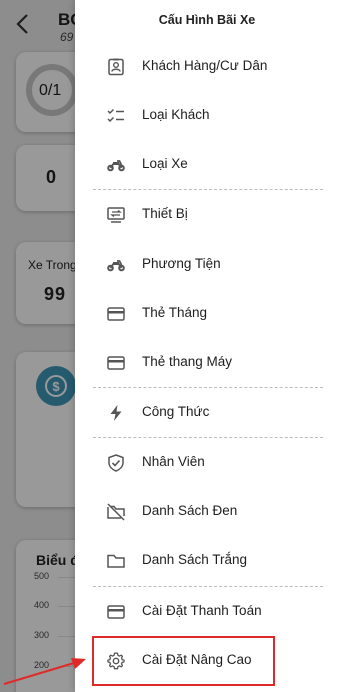 Image resolution: width=339 pixels, height=692 pixels. I want to click on menu-item-elevator-cards: Thẻ thang Máy, so click(207, 363).